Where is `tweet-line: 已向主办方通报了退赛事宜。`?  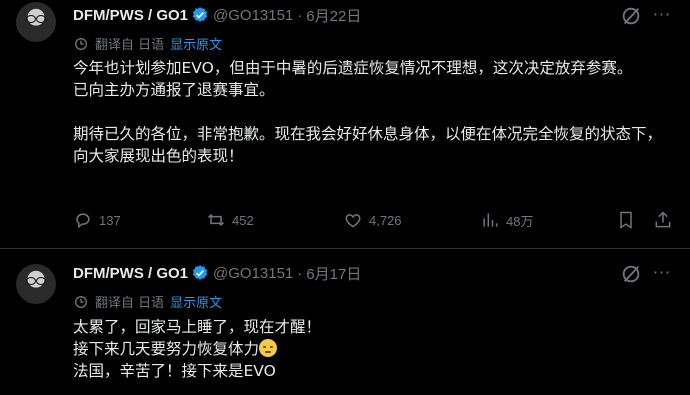 tweet-line: 已向主办方通报了退赛事宜。 is located at coordinates (174, 90).